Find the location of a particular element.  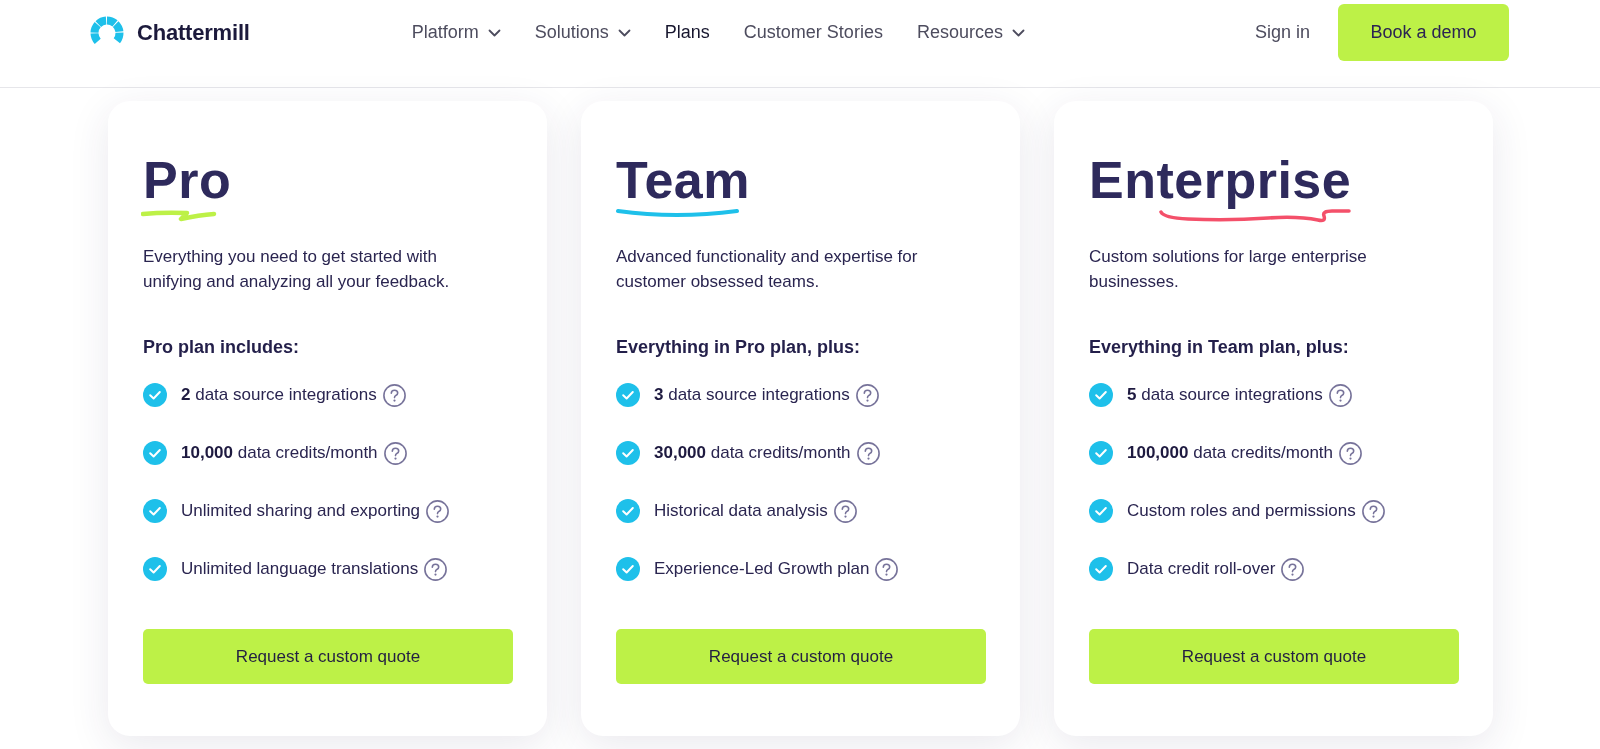

feature-text: 2 data source integrations is located at coordinates (279, 395).